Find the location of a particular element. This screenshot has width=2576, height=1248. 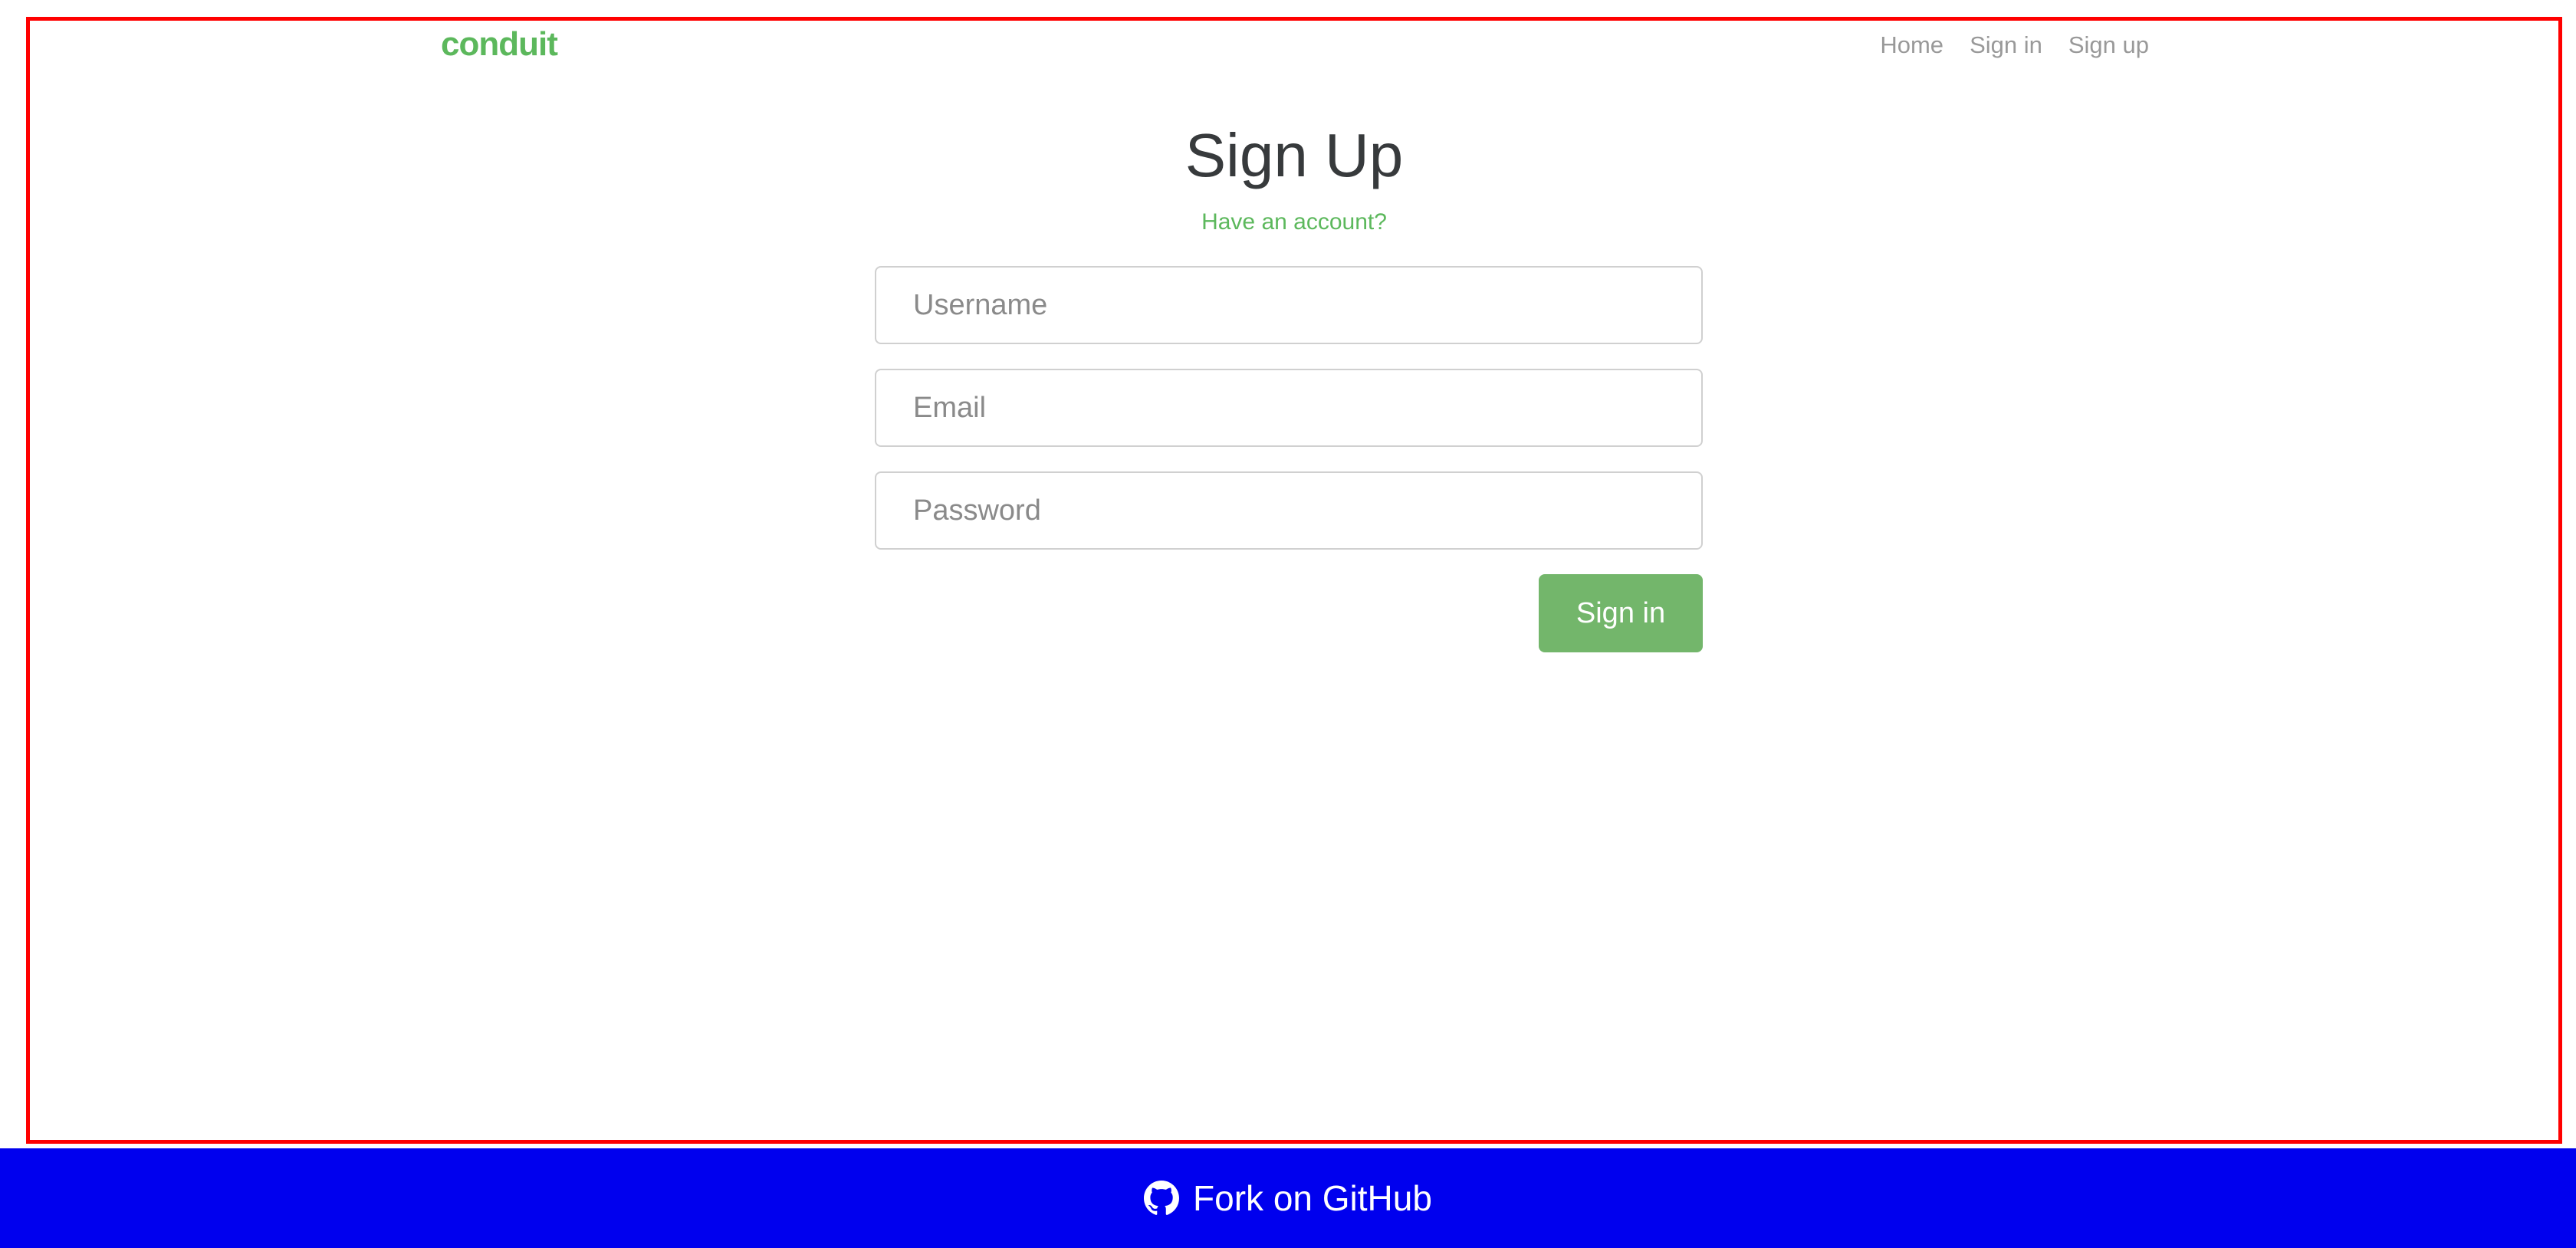

password-input is located at coordinates (1289, 511).